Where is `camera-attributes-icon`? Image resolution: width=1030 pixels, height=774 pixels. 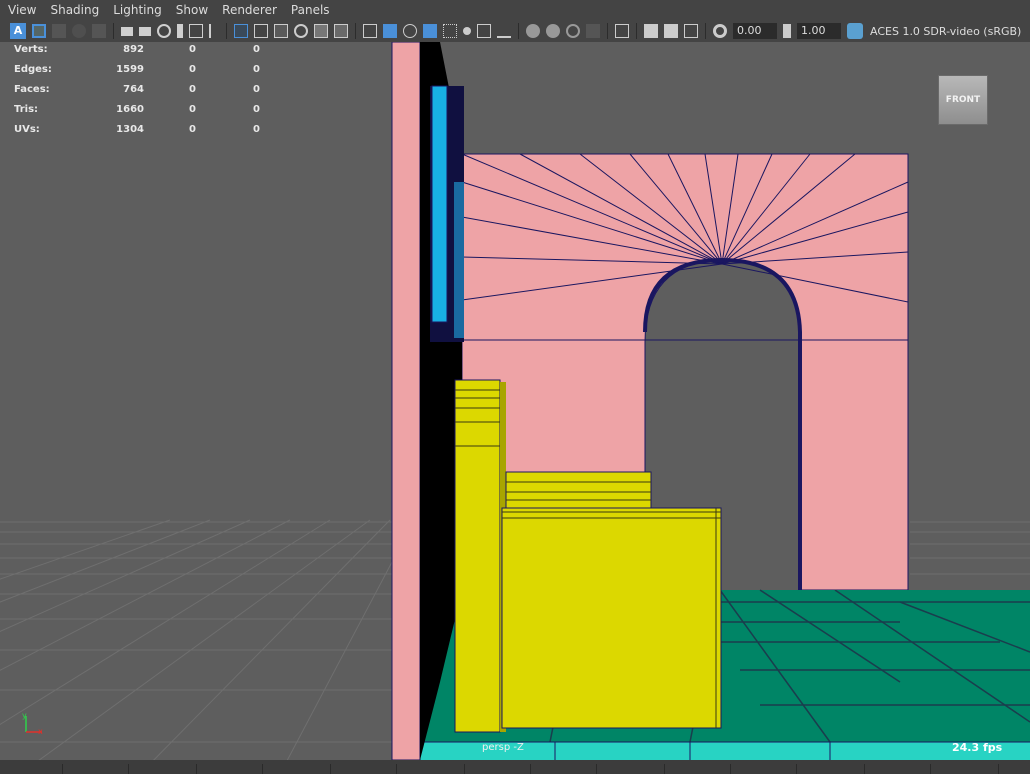 camera-attributes-icon is located at coordinates (39, 31).